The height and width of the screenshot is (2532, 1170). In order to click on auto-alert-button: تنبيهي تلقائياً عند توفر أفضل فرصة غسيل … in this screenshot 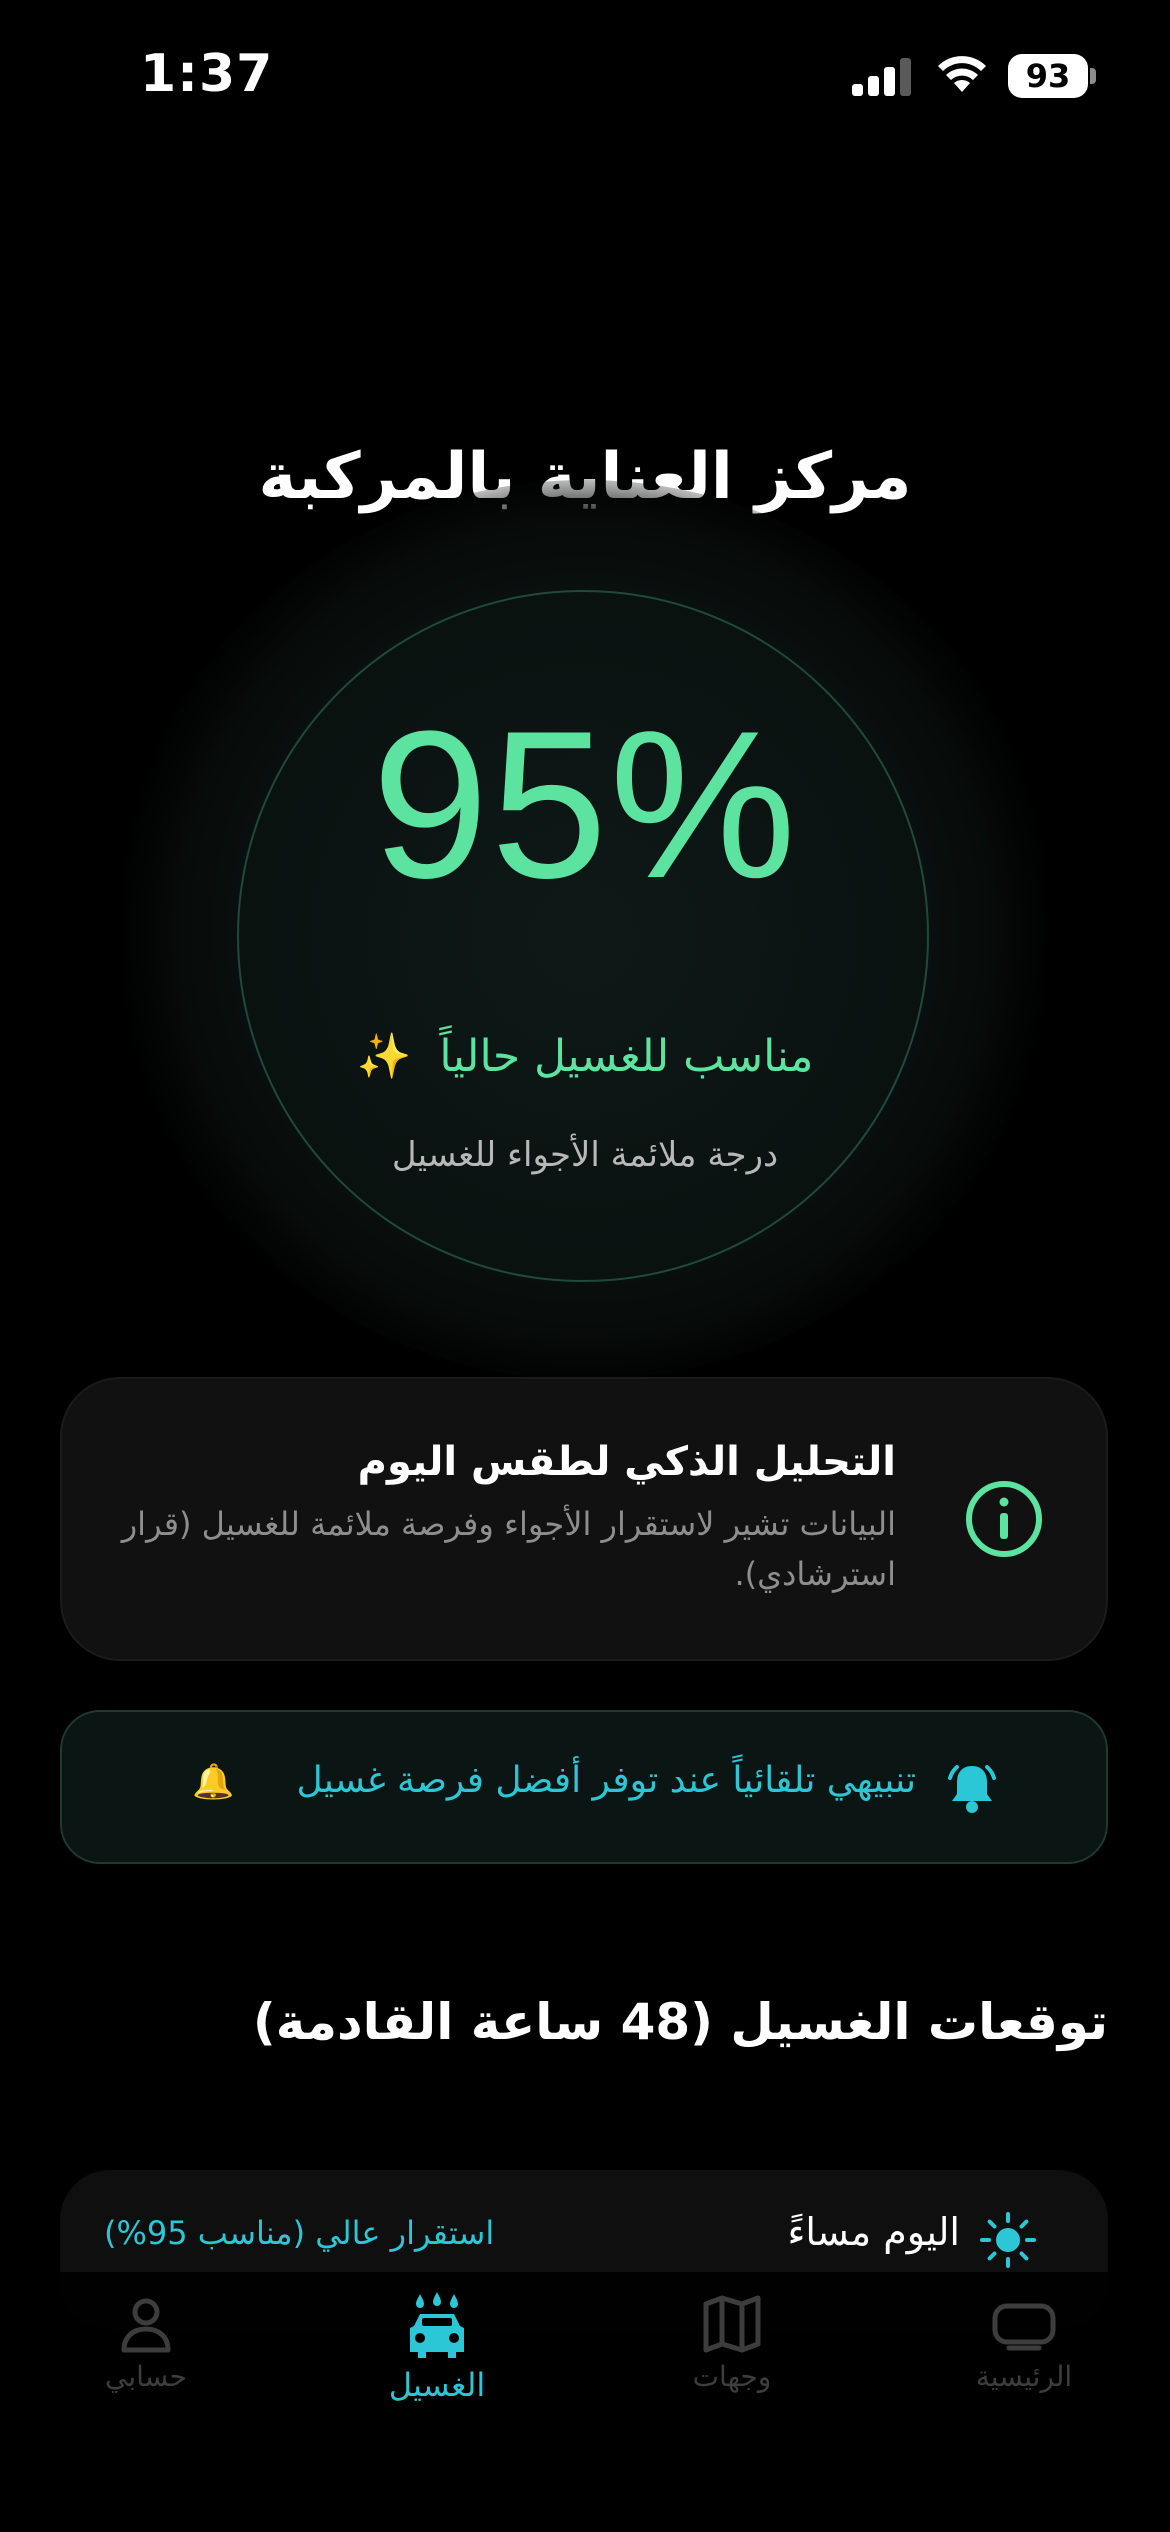, I will do `click(584, 1787)`.